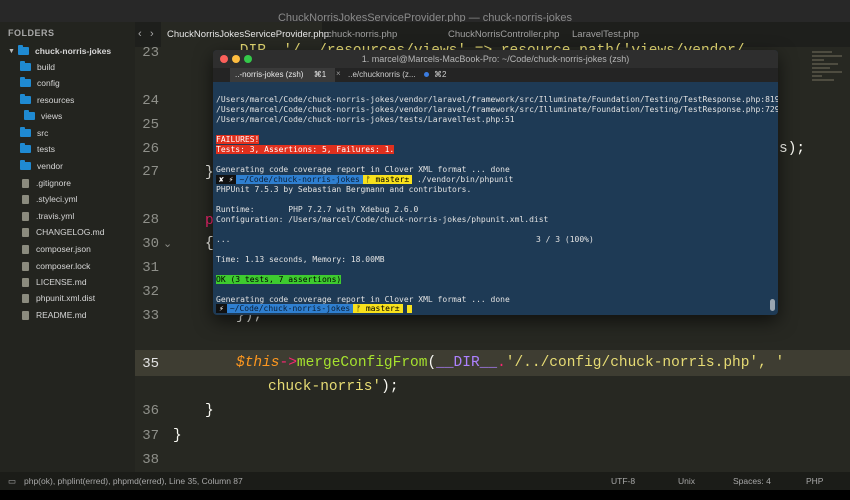 This screenshot has width=850, height=500. What do you see at coordinates (236, 59) in the screenshot?
I see `minimize-button` at bounding box center [236, 59].